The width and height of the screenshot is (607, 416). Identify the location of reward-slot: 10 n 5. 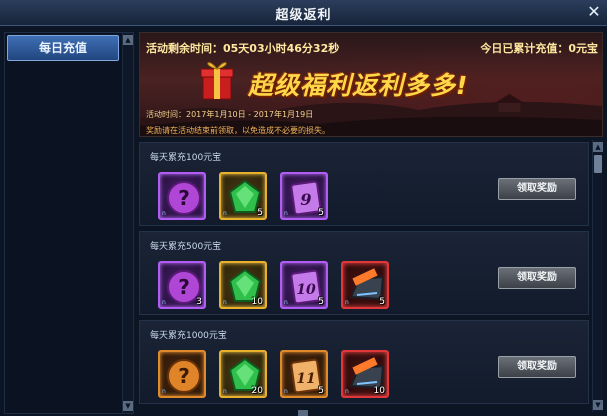
(304, 285).